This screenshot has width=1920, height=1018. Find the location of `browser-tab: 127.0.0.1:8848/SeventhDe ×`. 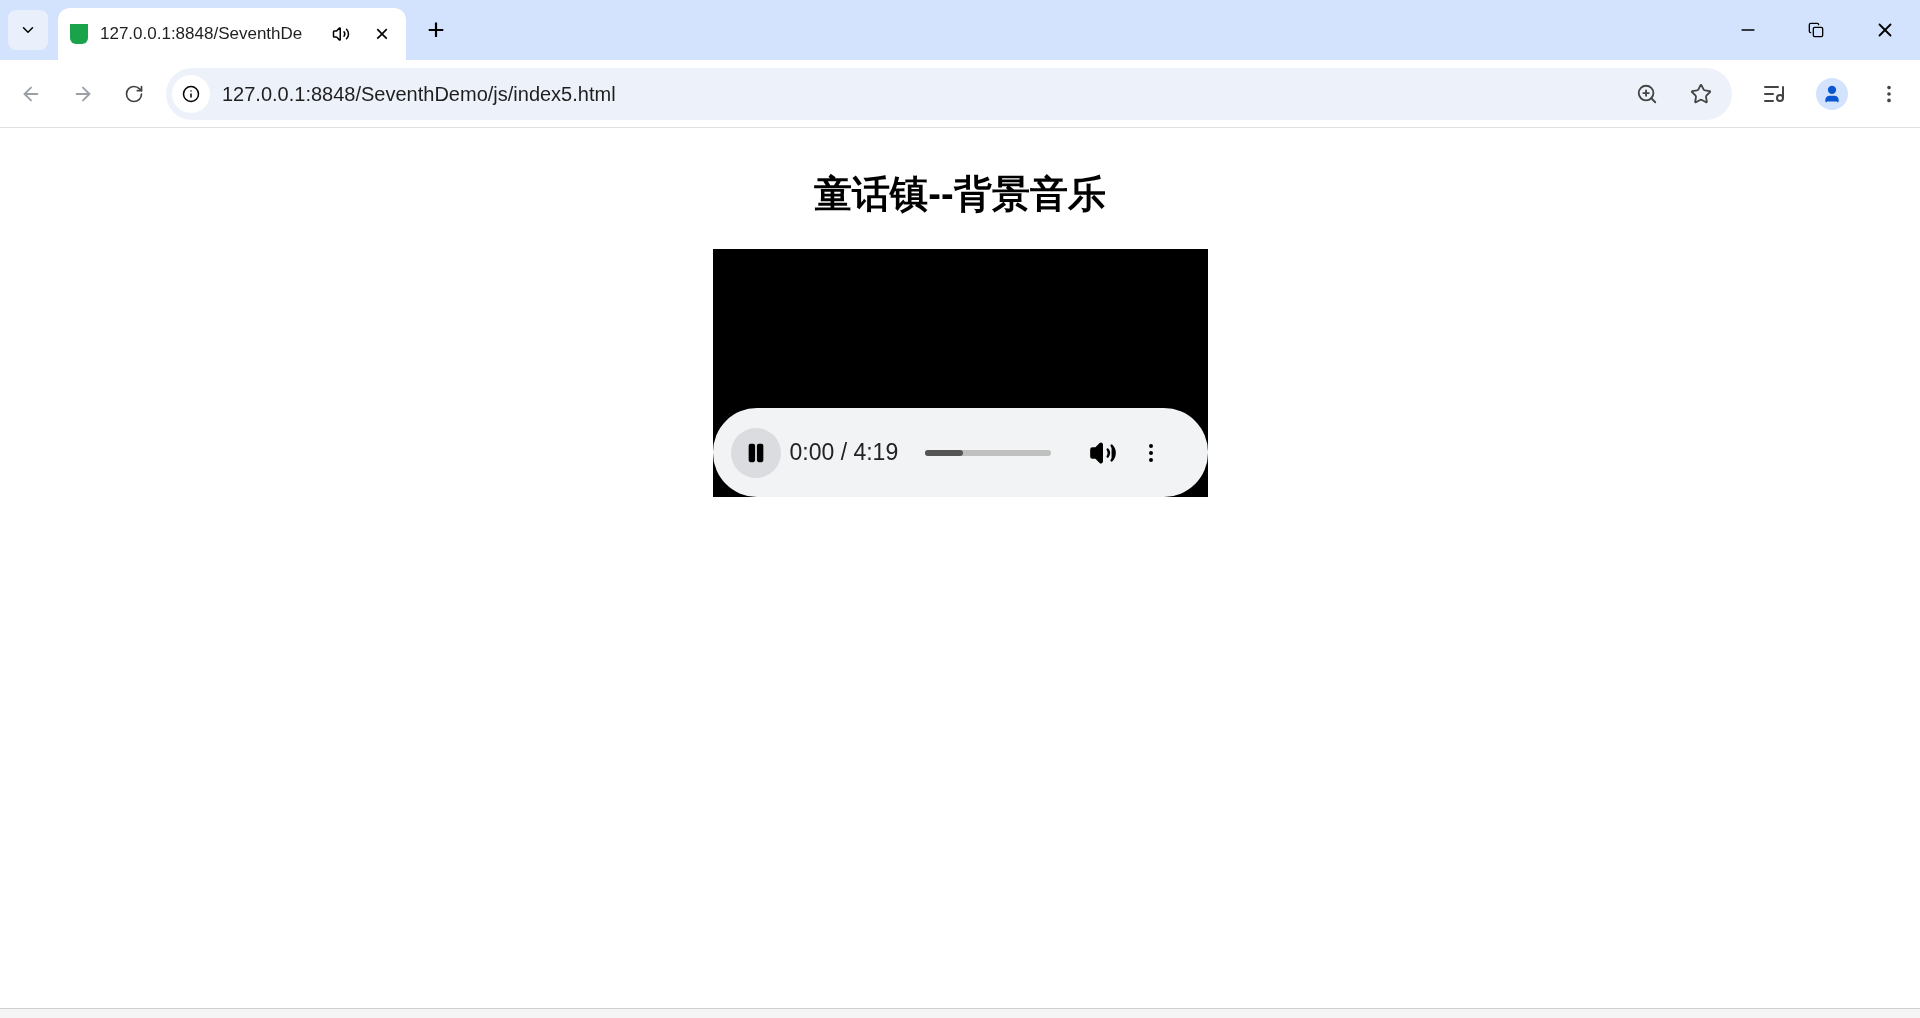

browser-tab: 127.0.0.1:8848/SeventhDe × is located at coordinates (232, 34).